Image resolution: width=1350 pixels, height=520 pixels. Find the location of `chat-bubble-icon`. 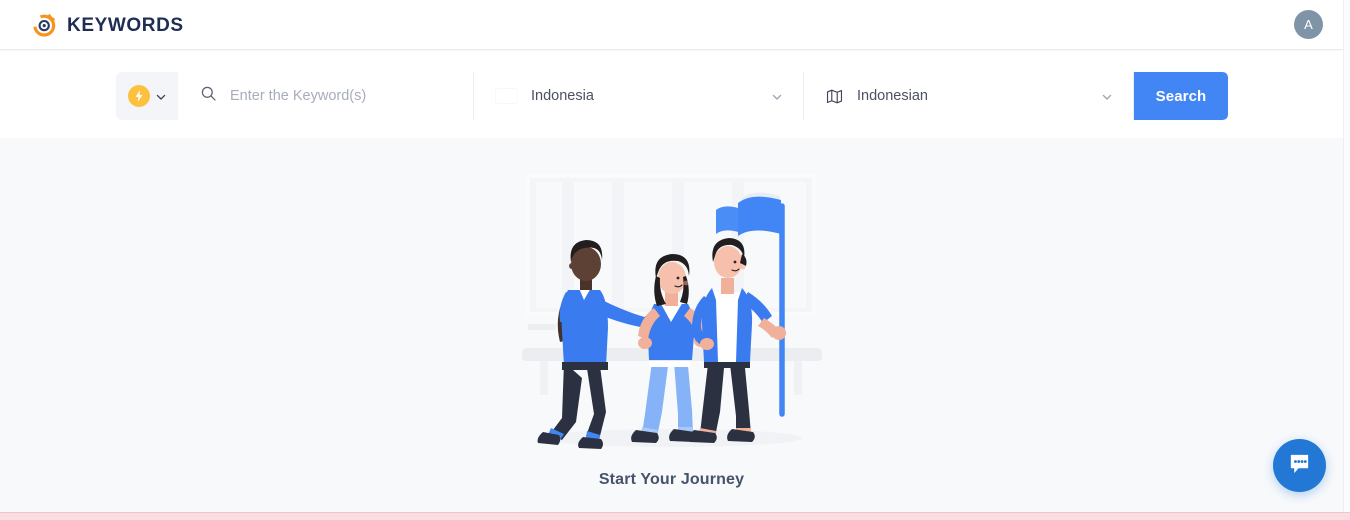

chat-bubble-icon is located at coordinates (1299, 466).